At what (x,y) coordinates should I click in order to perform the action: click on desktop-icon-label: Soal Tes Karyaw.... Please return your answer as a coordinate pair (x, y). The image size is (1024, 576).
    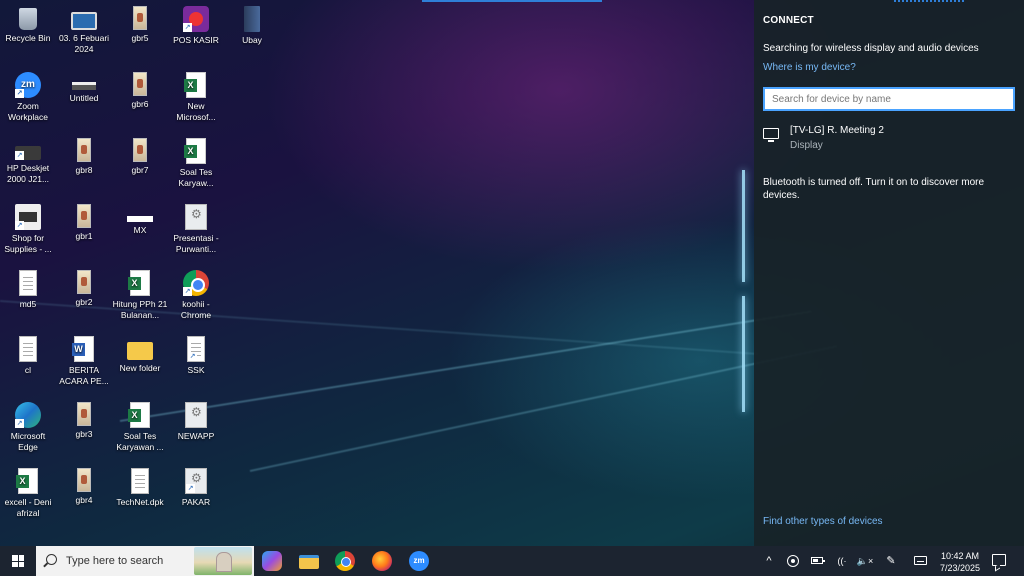
    Looking at the image, I should click on (196, 177).